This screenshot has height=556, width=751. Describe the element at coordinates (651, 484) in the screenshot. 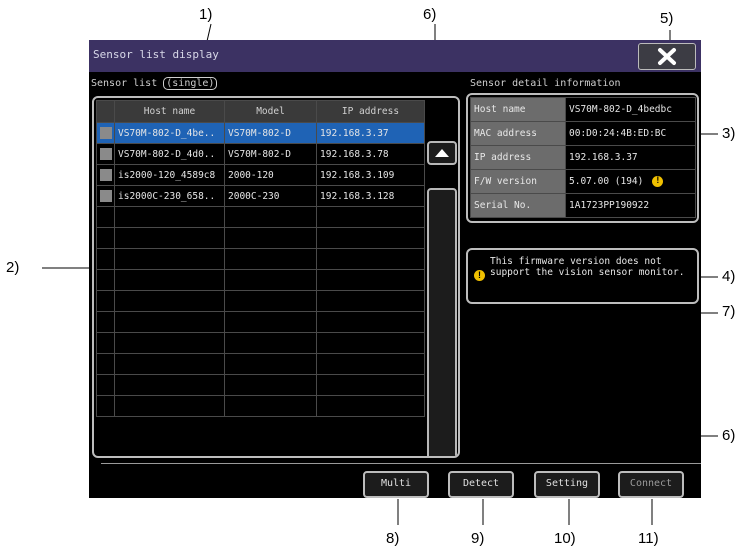

I see `connect-button: Connect` at that location.